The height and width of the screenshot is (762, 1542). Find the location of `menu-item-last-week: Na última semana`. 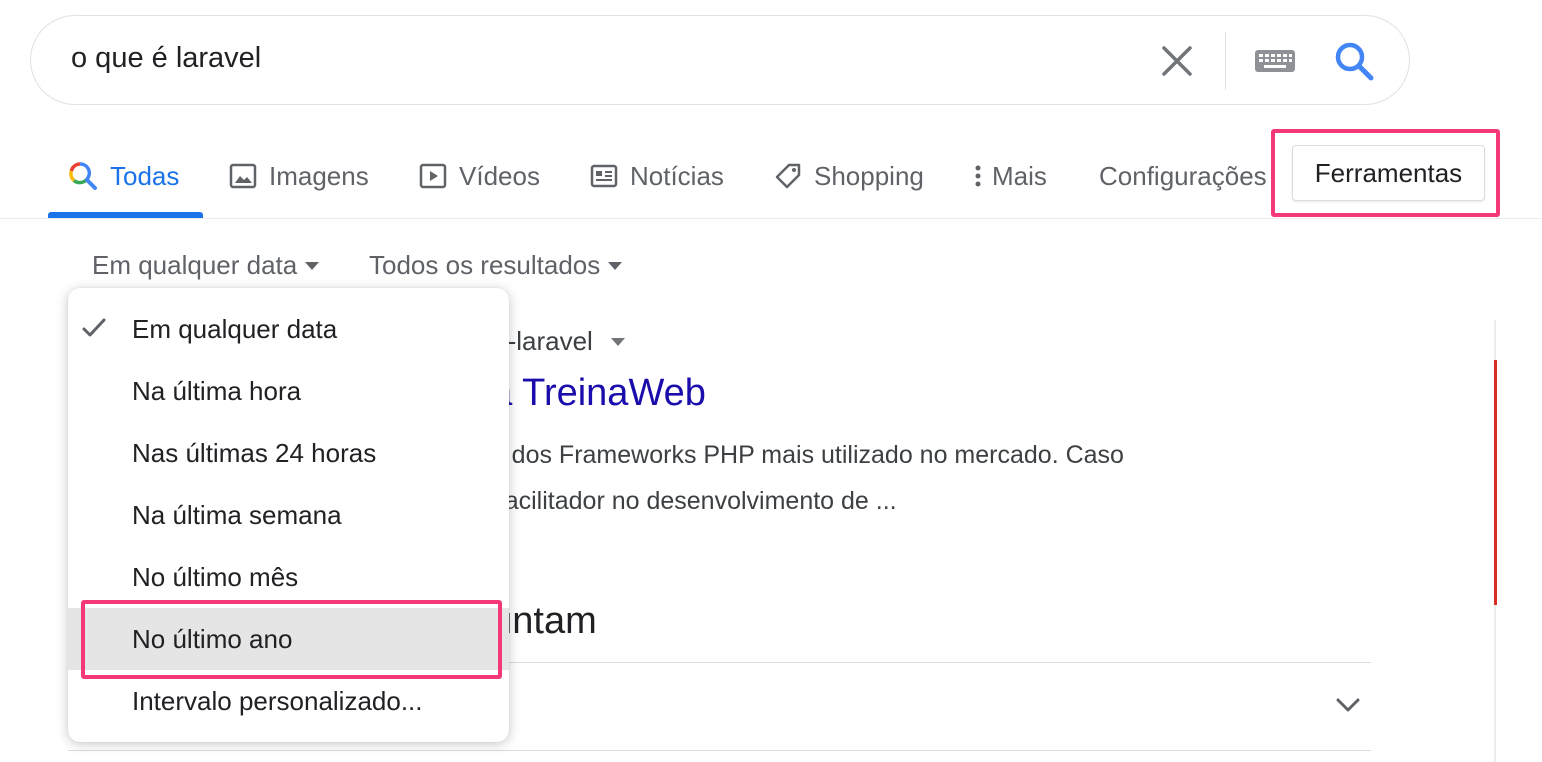

menu-item-last-week: Na última semana is located at coordinates (288, 515).